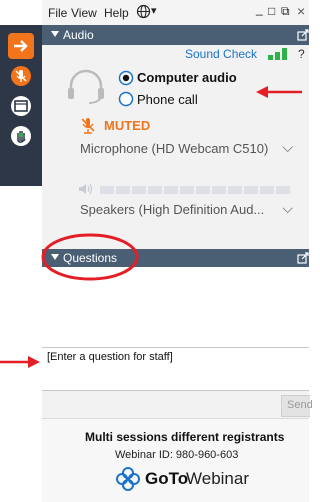  I want to click on annotation-arrow-question-input, so click(20, 362).